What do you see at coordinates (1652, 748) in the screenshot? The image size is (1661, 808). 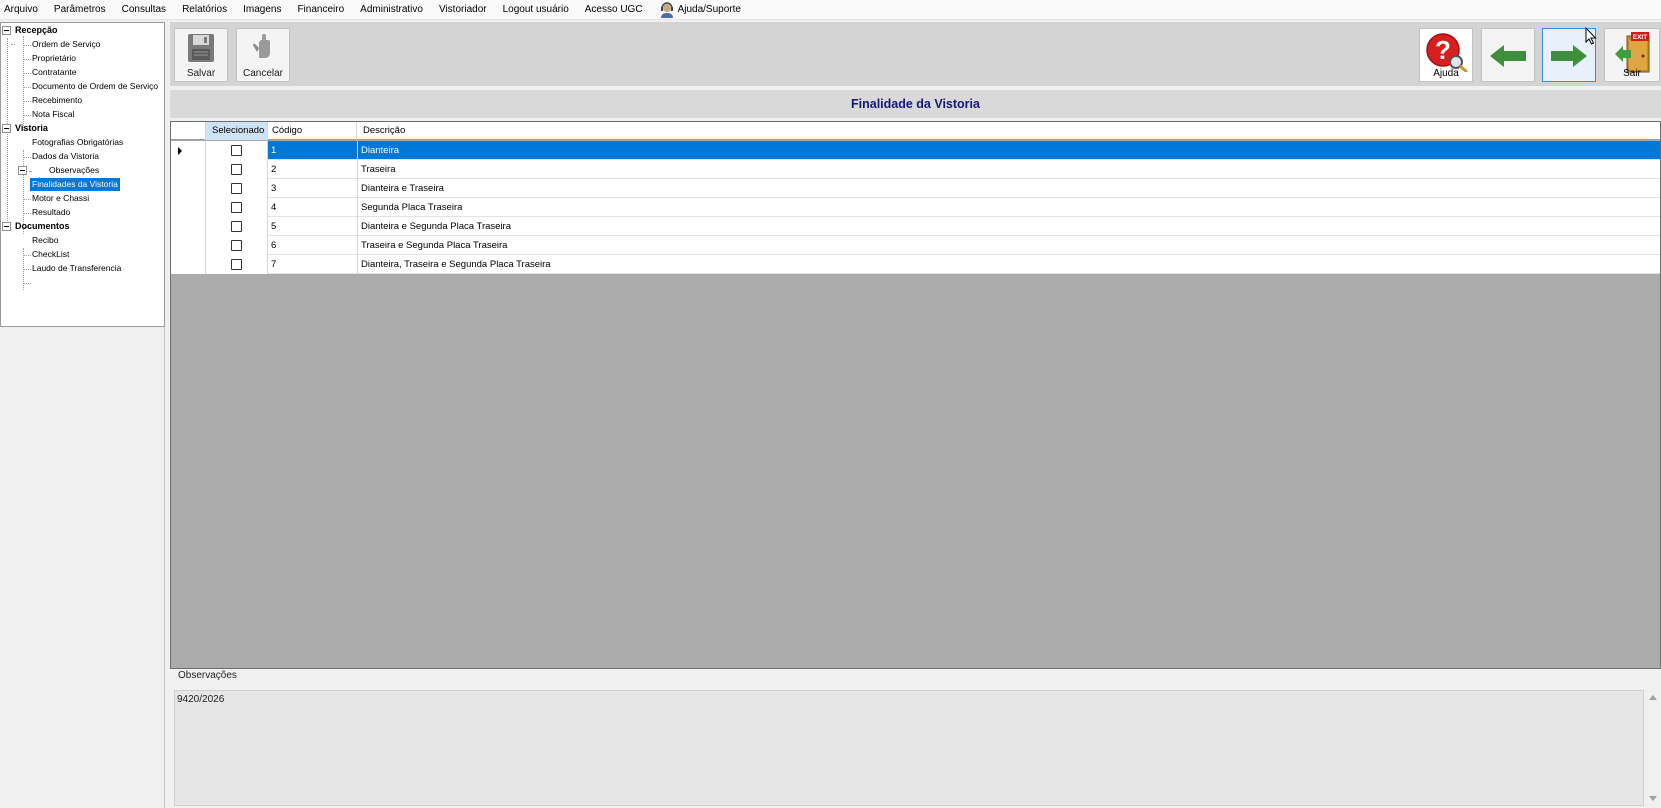 I see `observations-scrollbar` at bounding box center [1652, 748].